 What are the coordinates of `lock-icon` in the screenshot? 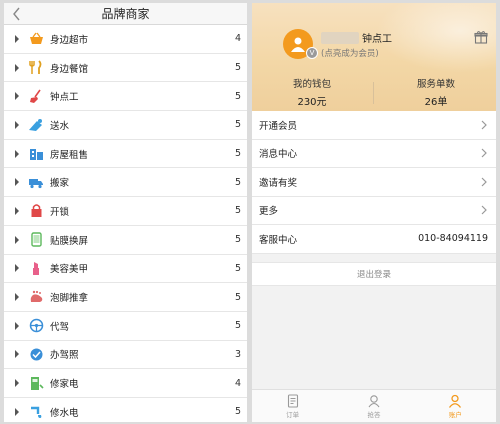 It's located at (36, 211).